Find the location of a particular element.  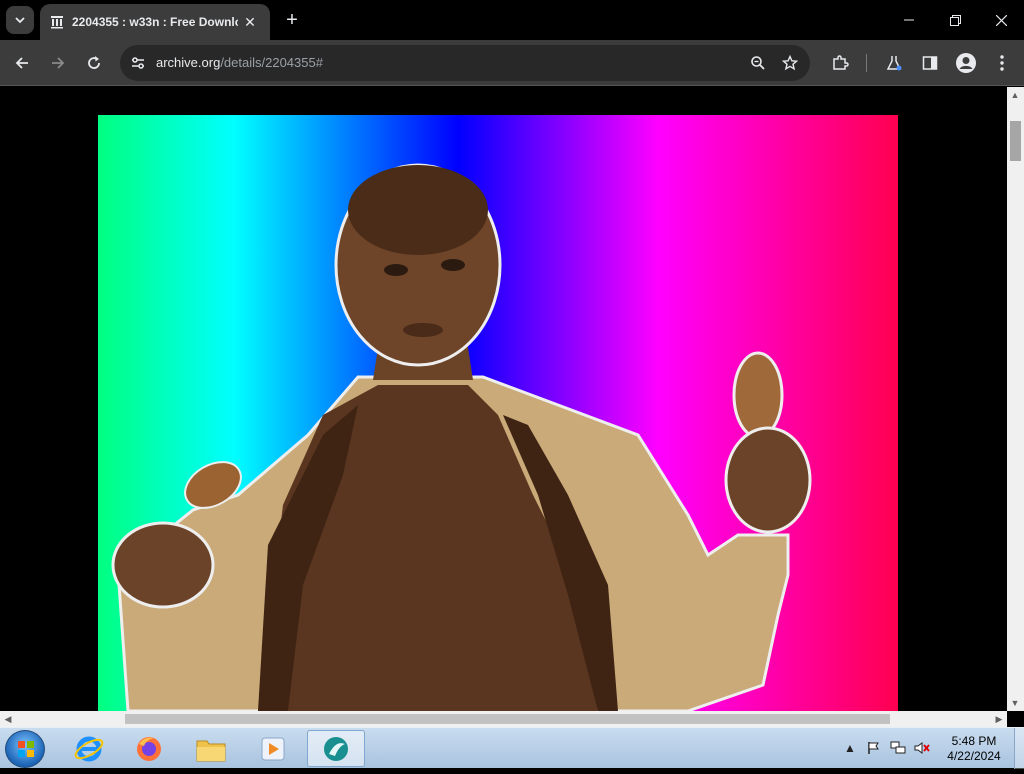

taskbar-internet-explorer is located at coordinates (89, 748).